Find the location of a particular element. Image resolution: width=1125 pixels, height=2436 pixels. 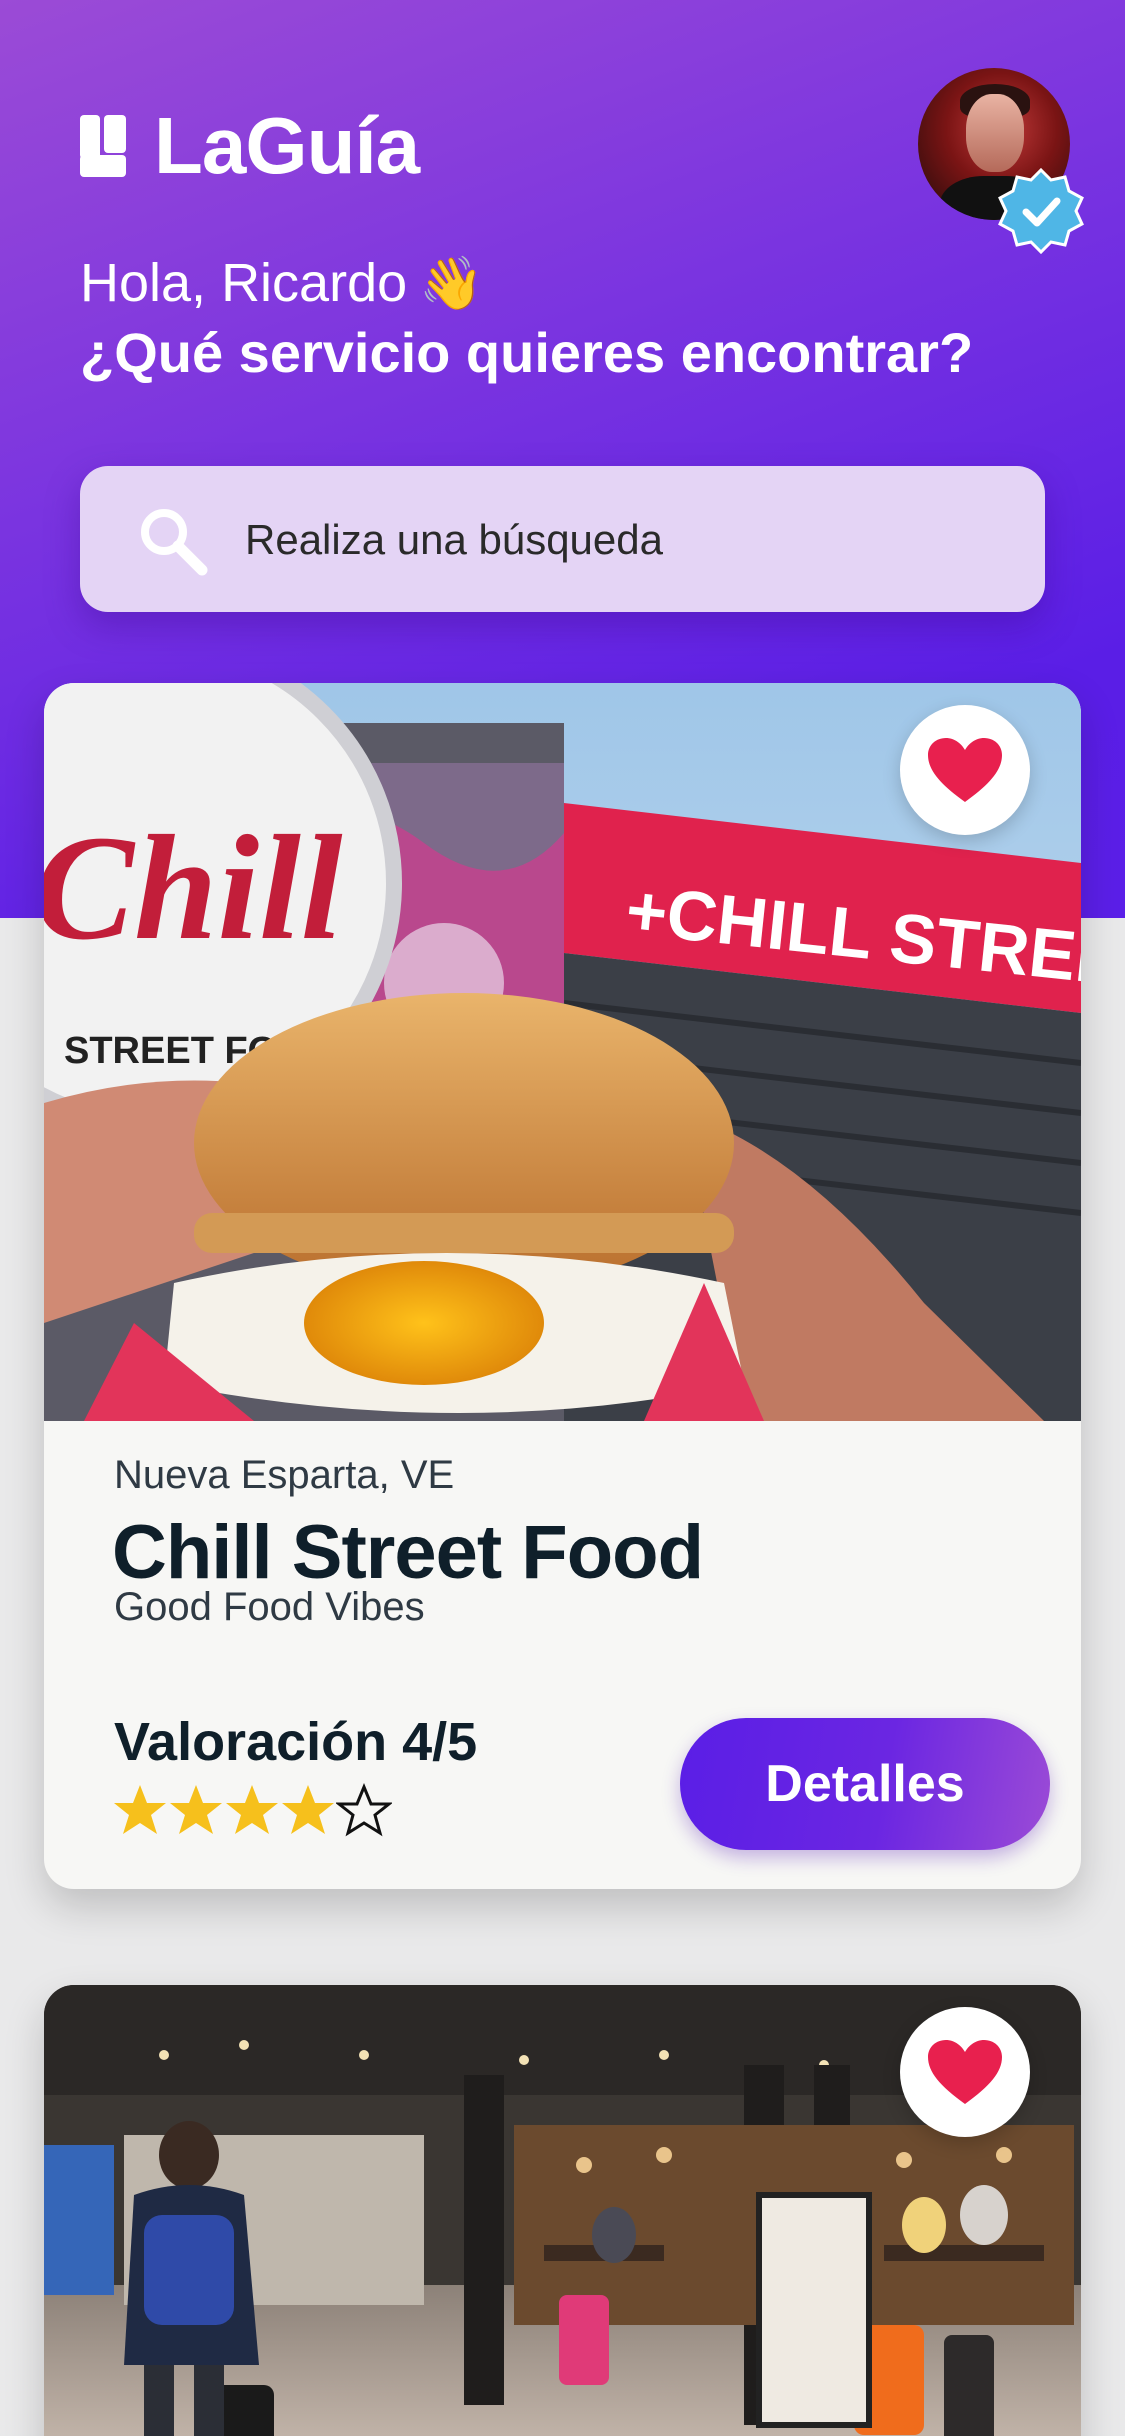

greeting-text: Hola, Ricardo is located at coordinates (244, 283).